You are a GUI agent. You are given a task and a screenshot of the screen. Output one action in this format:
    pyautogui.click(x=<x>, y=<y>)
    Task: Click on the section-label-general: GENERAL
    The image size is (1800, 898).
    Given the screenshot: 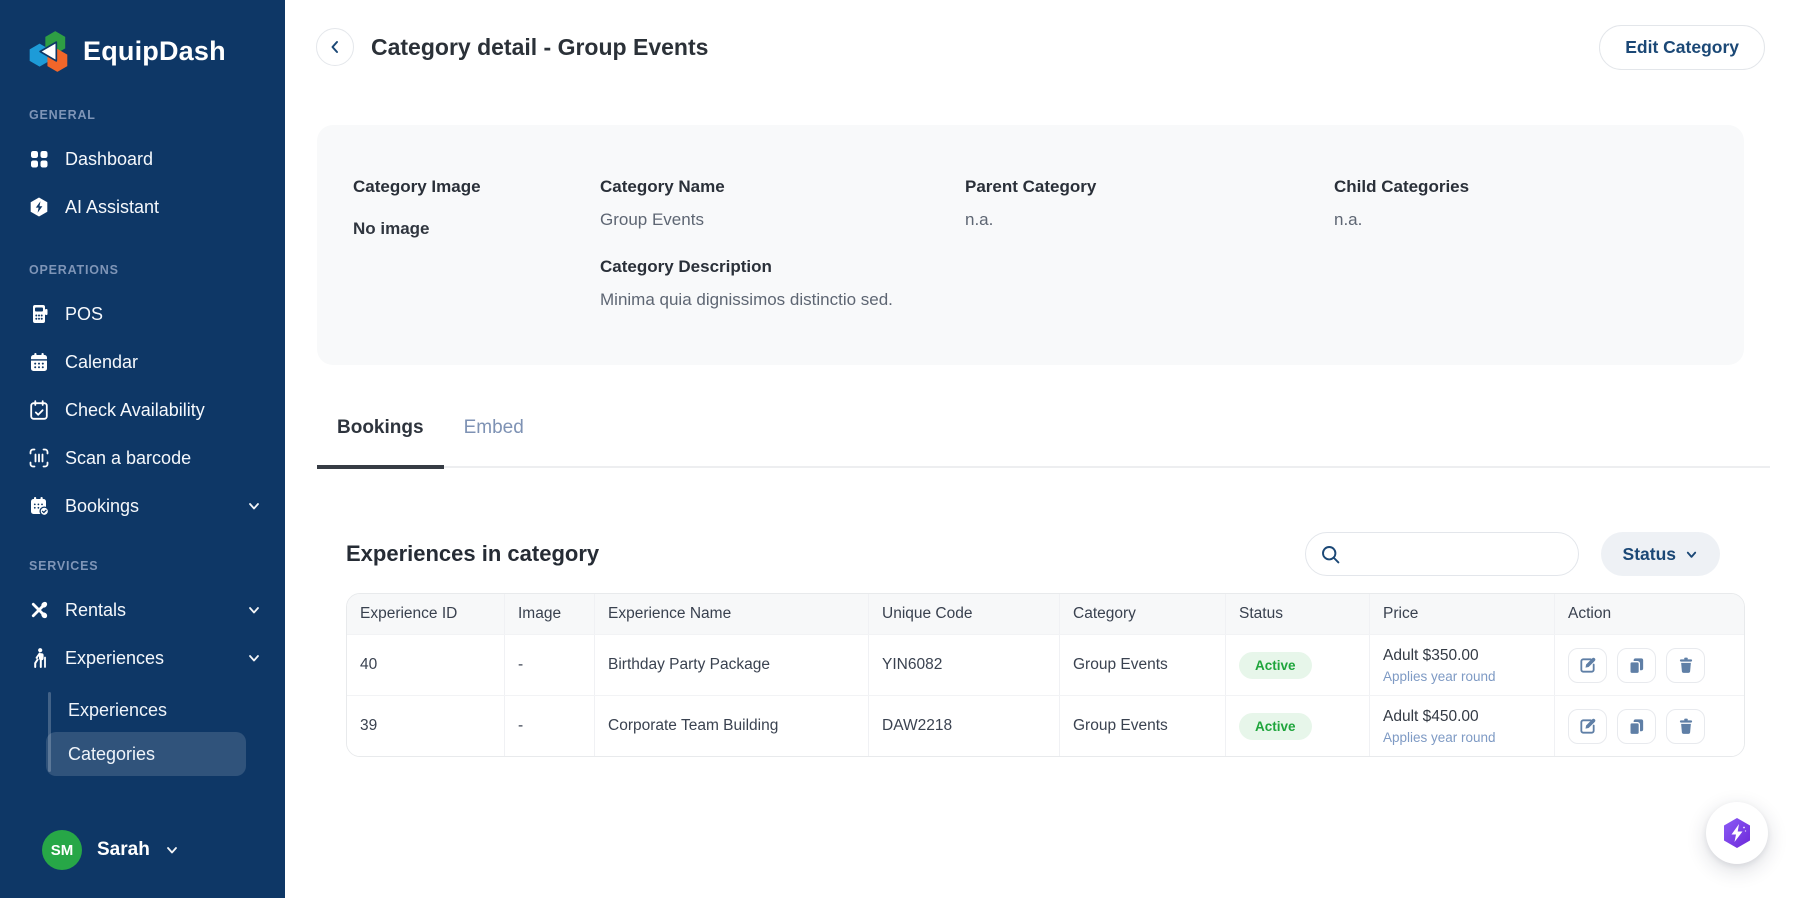 What is the action you would take?
    pyautogui.click(x=62, y=115)
    